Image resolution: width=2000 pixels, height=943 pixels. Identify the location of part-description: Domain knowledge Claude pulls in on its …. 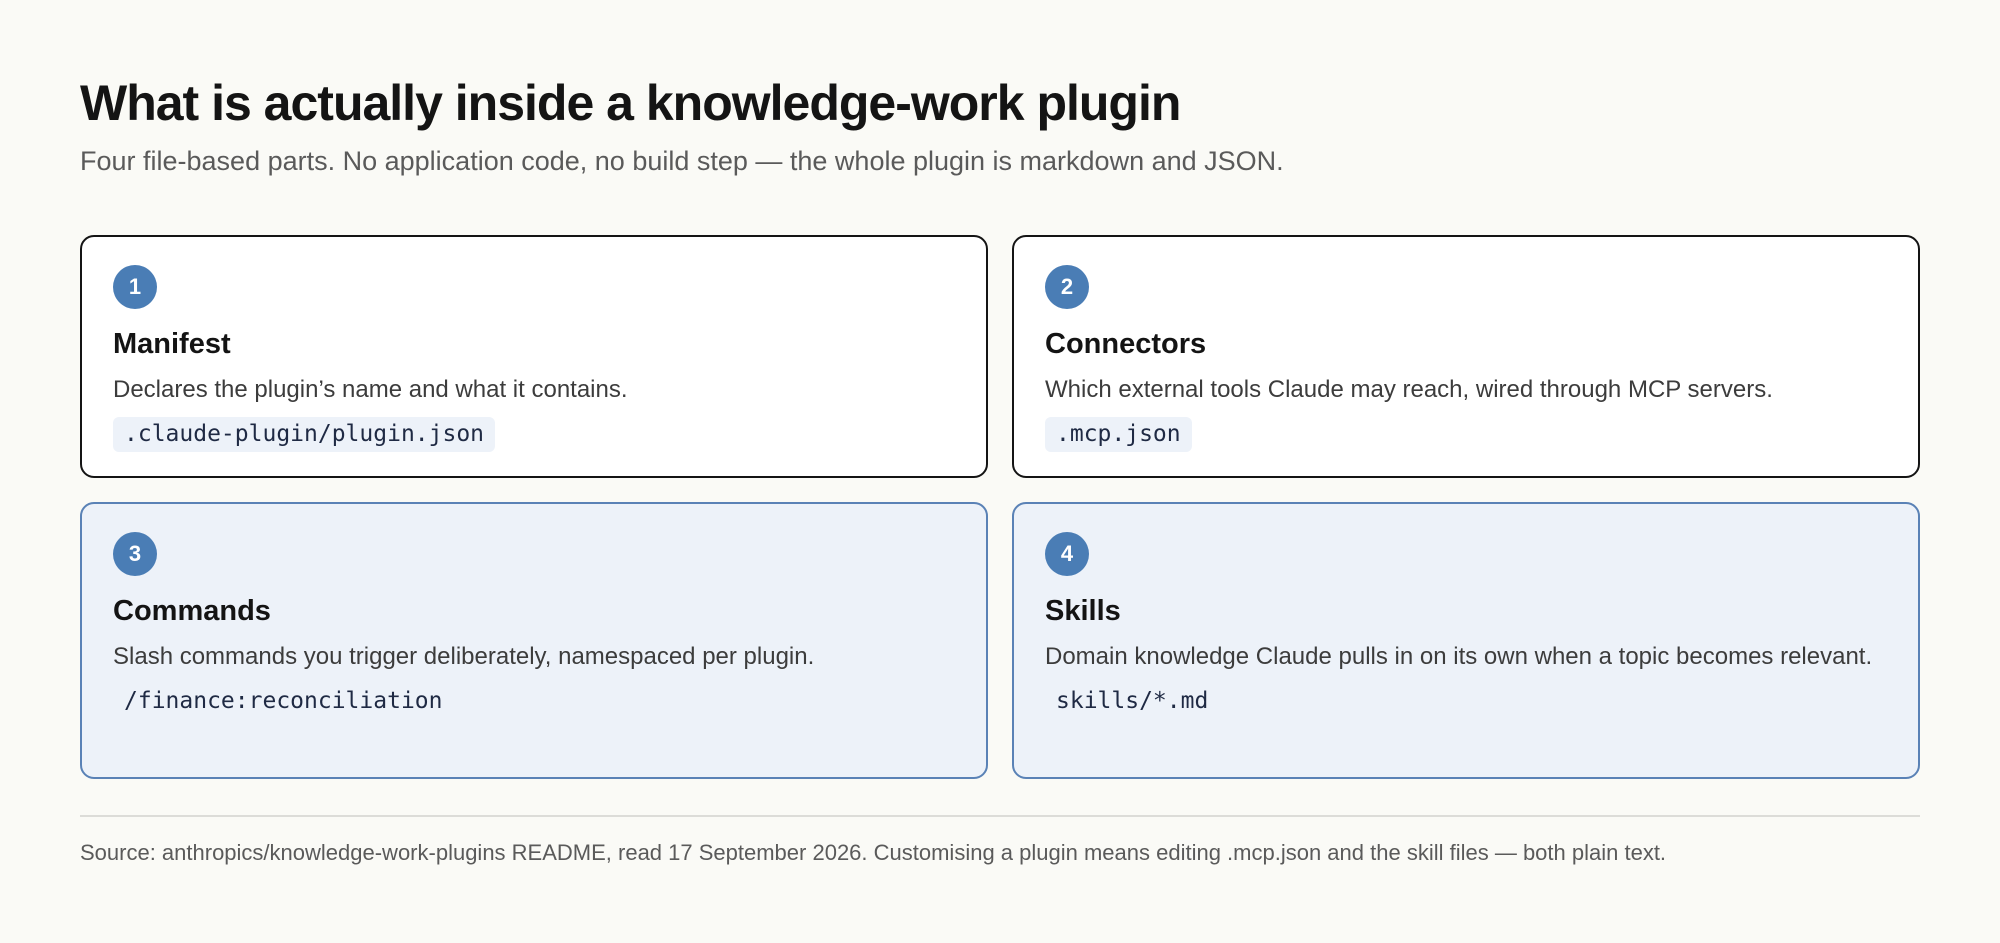
(1459, 656).